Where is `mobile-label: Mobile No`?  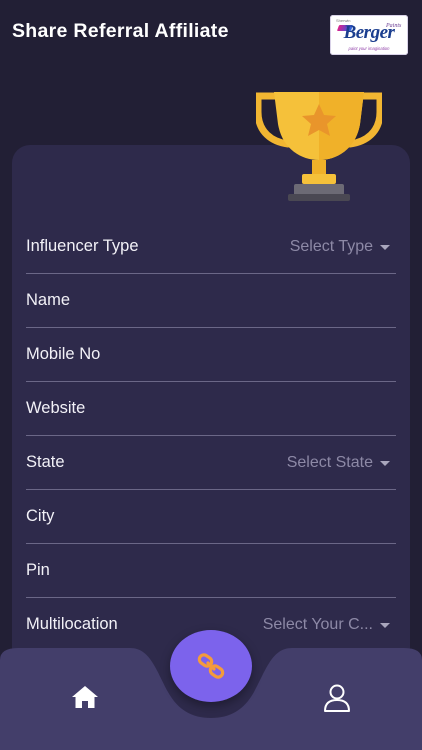
mobile-label: Mobile No is located at coordinates (63, 354).